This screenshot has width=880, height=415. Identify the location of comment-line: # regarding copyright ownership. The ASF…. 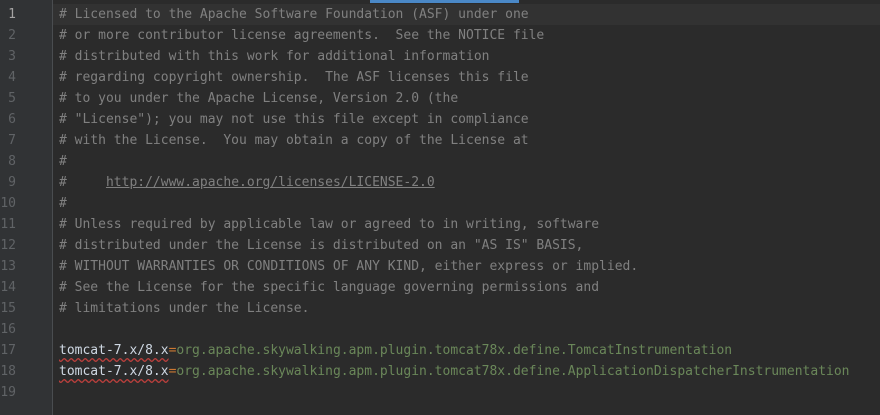
(294, 77).